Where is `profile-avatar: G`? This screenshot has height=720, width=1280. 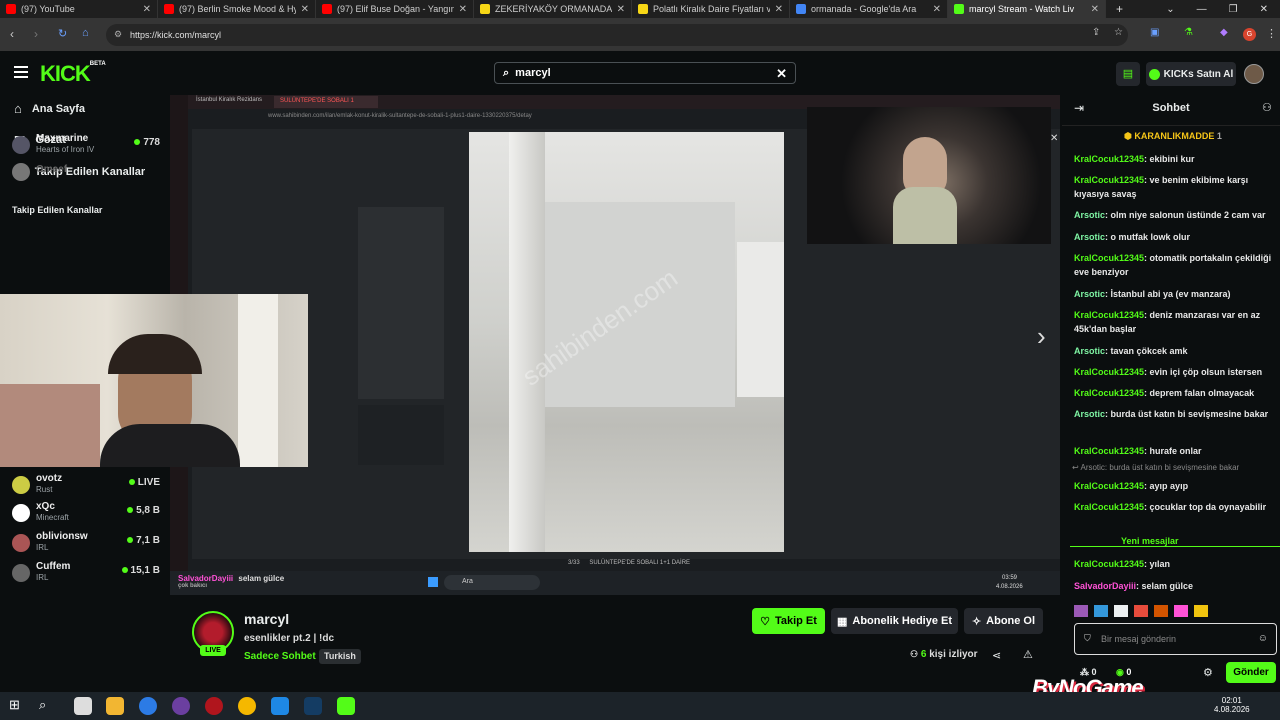 profile-avatar: G is located at coordinates (1249, 34).